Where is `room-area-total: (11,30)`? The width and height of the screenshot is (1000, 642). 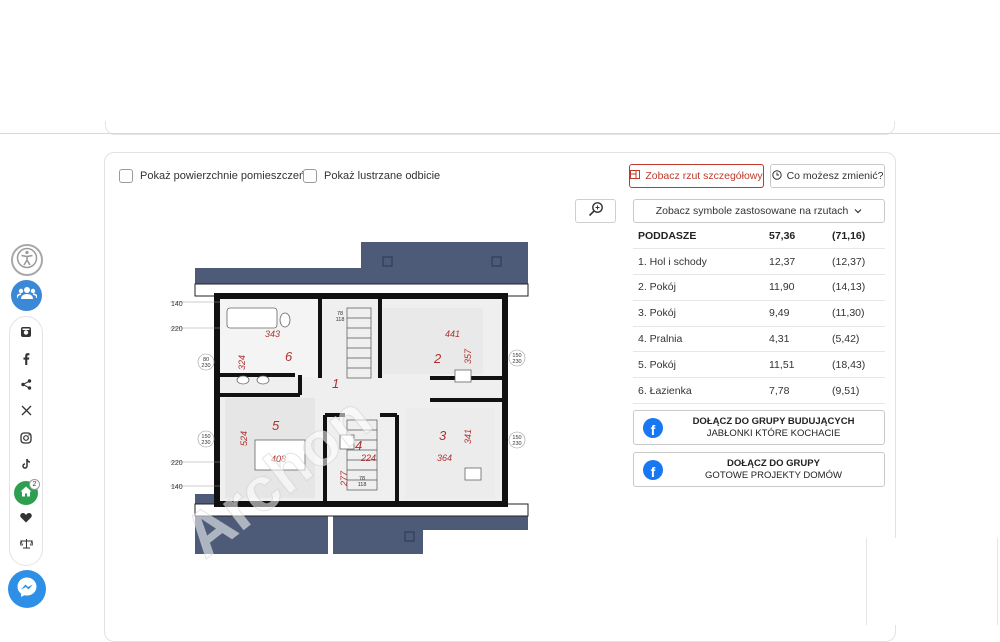 room-area-total: (11,30) is located at coordinates (856, 313).